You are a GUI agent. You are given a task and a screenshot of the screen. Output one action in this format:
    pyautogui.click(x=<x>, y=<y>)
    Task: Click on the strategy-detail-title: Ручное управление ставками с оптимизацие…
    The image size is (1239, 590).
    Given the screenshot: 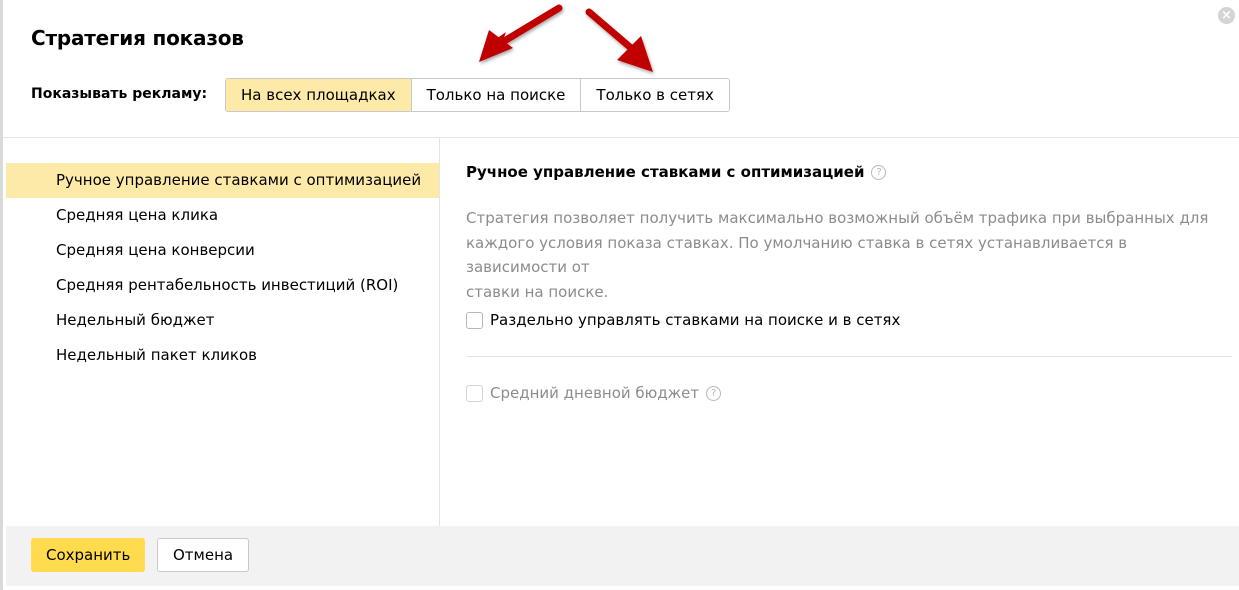 What is the action you would take?
    pyautogui.click(x=676, y=172)
    